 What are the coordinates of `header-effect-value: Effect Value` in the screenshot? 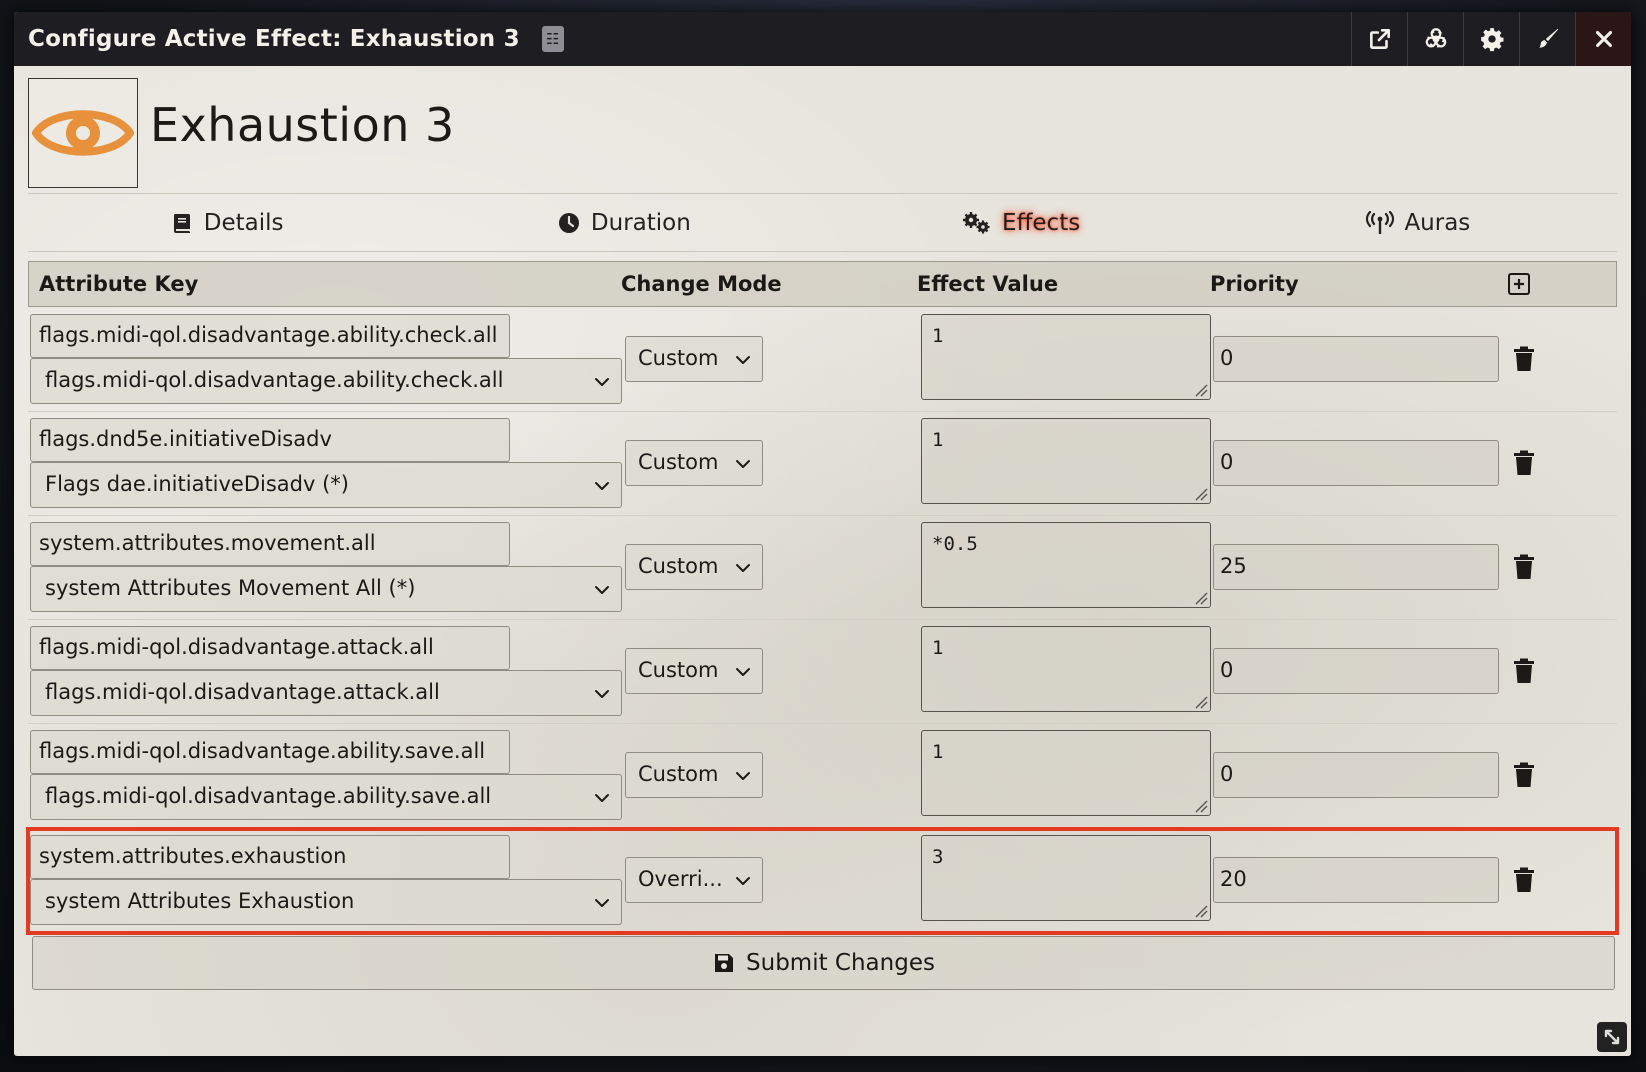 It's located at (988, 284).